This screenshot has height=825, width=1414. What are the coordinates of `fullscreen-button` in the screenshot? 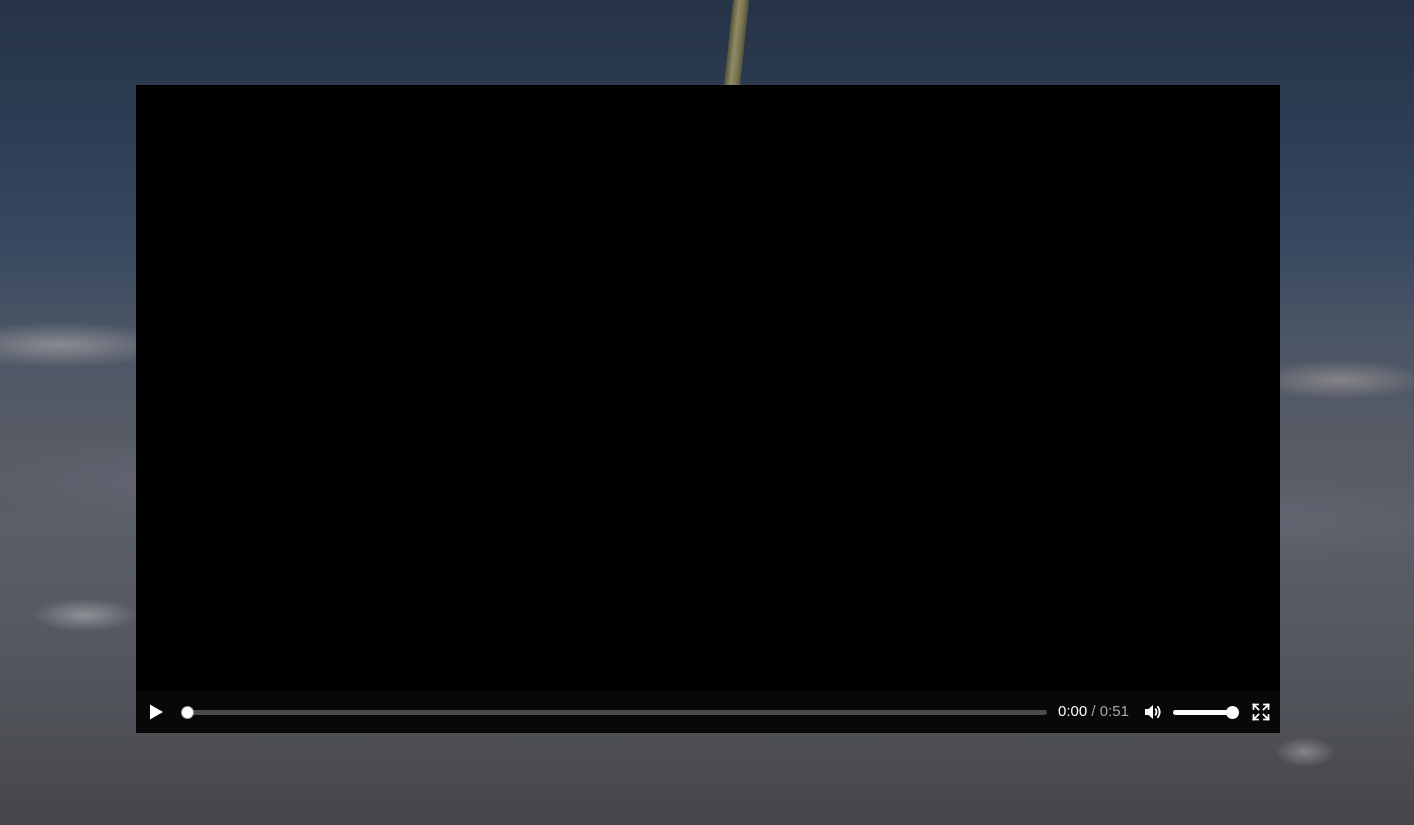 It's located at (1261, 712).